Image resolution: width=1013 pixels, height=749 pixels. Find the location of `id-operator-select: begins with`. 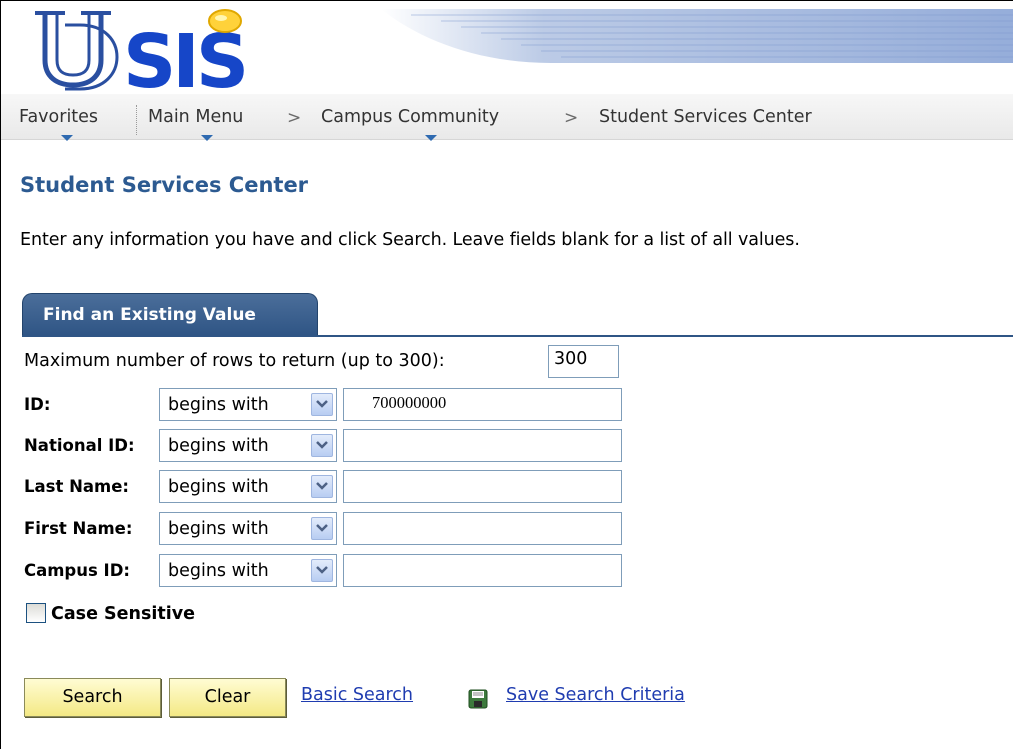

id-operator-select: begins with is located at coordinates (248, 404).